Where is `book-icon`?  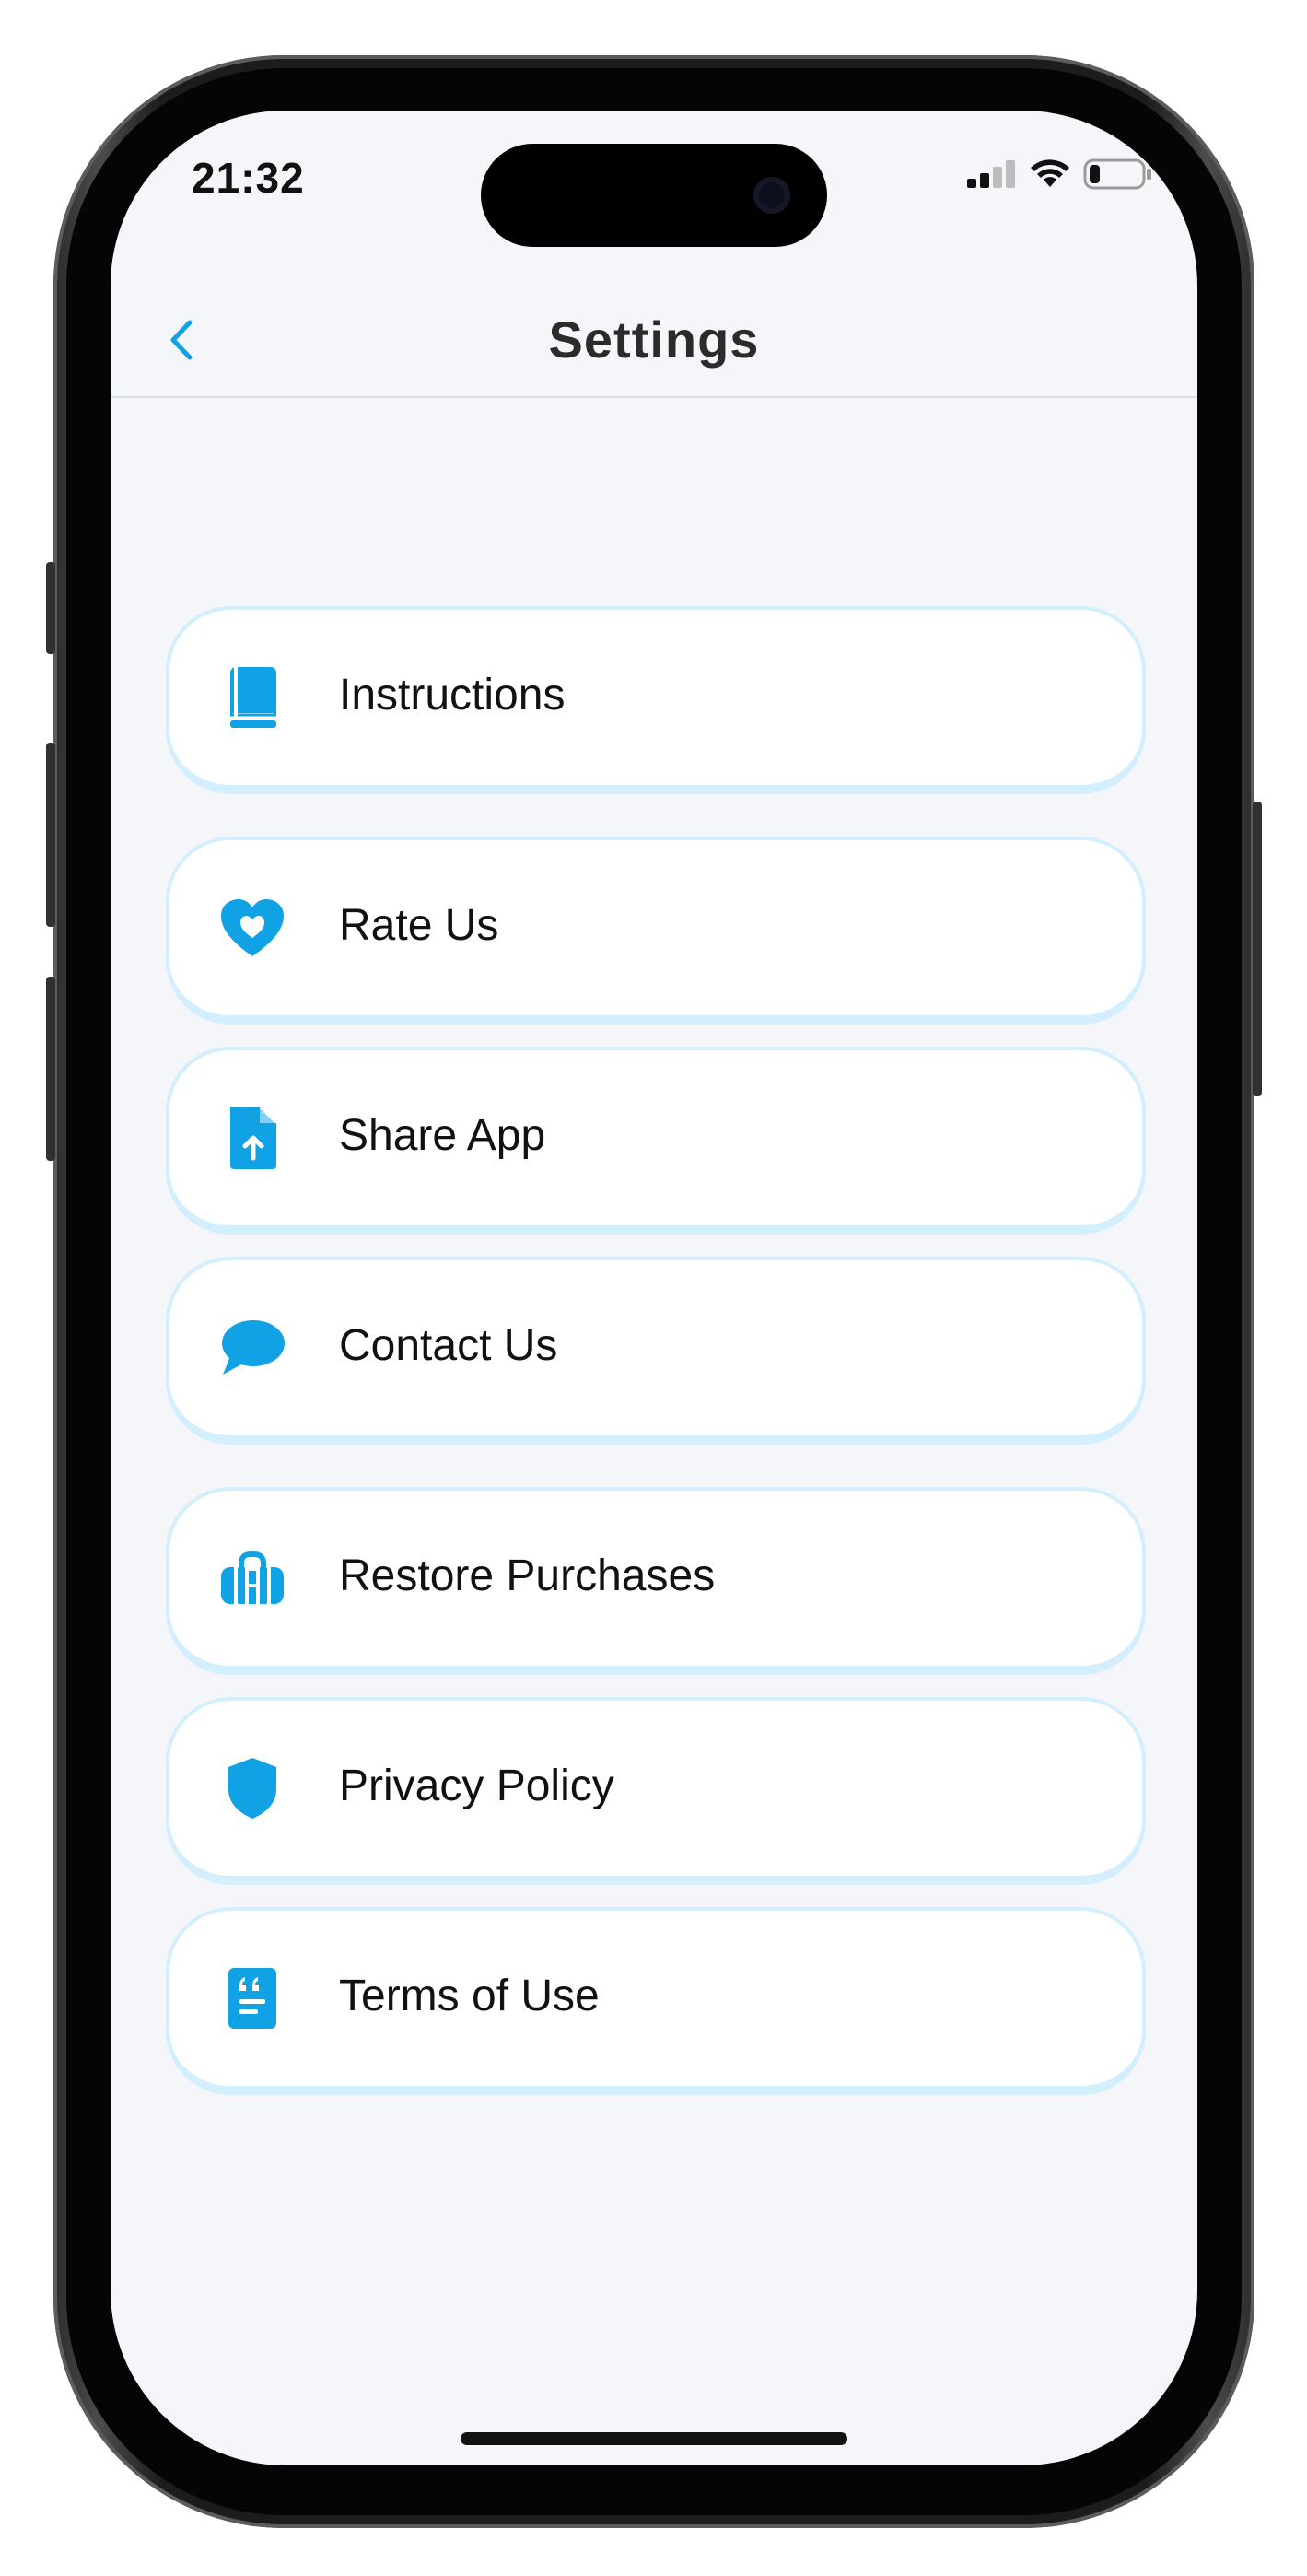
book-icon is located at coordinates (252, 697).